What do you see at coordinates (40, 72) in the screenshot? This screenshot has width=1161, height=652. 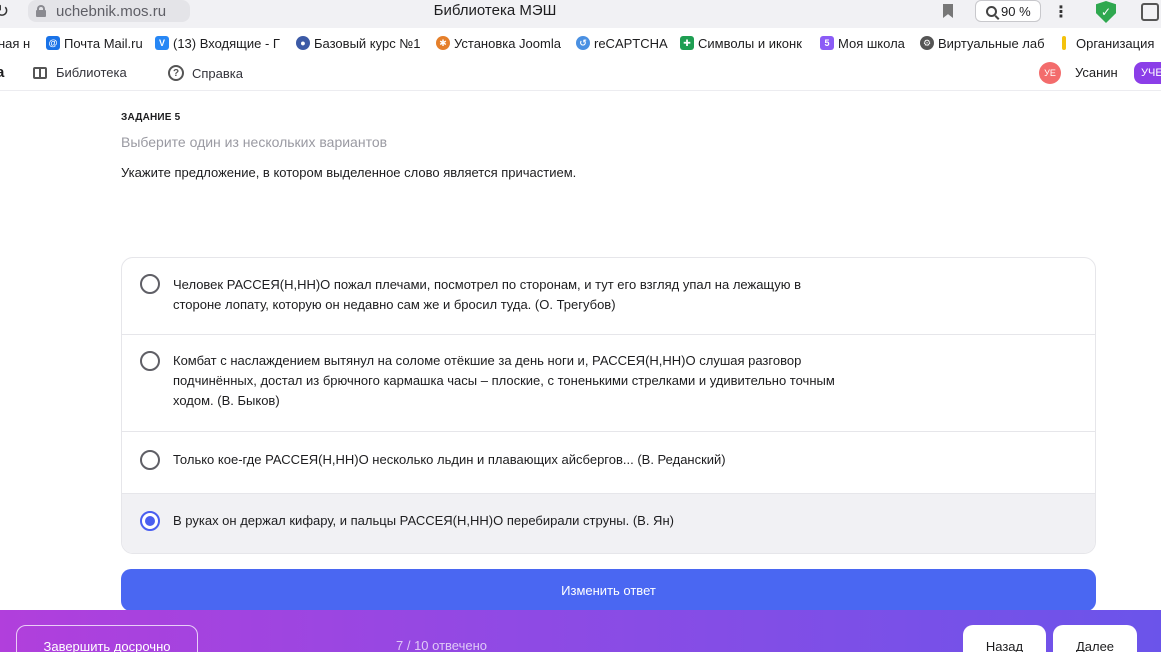 I see `book-icon` at bounding box center [40, 72].